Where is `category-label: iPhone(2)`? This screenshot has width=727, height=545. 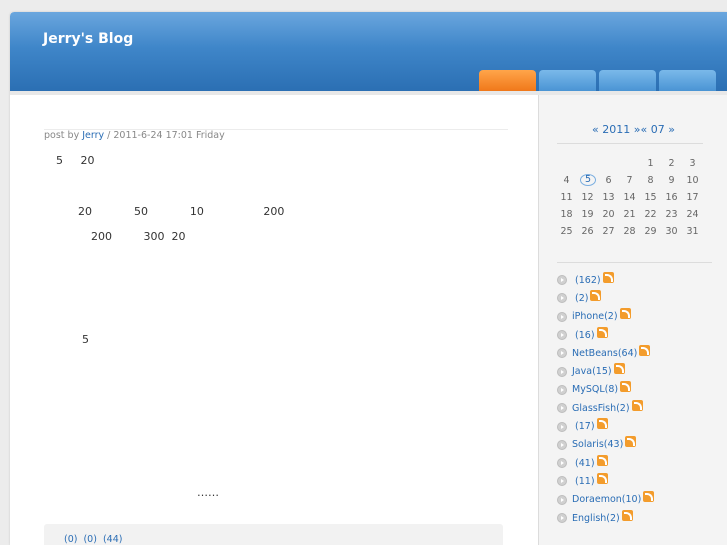 category-label: iPhone(2) is located at coordinates (595, 316).